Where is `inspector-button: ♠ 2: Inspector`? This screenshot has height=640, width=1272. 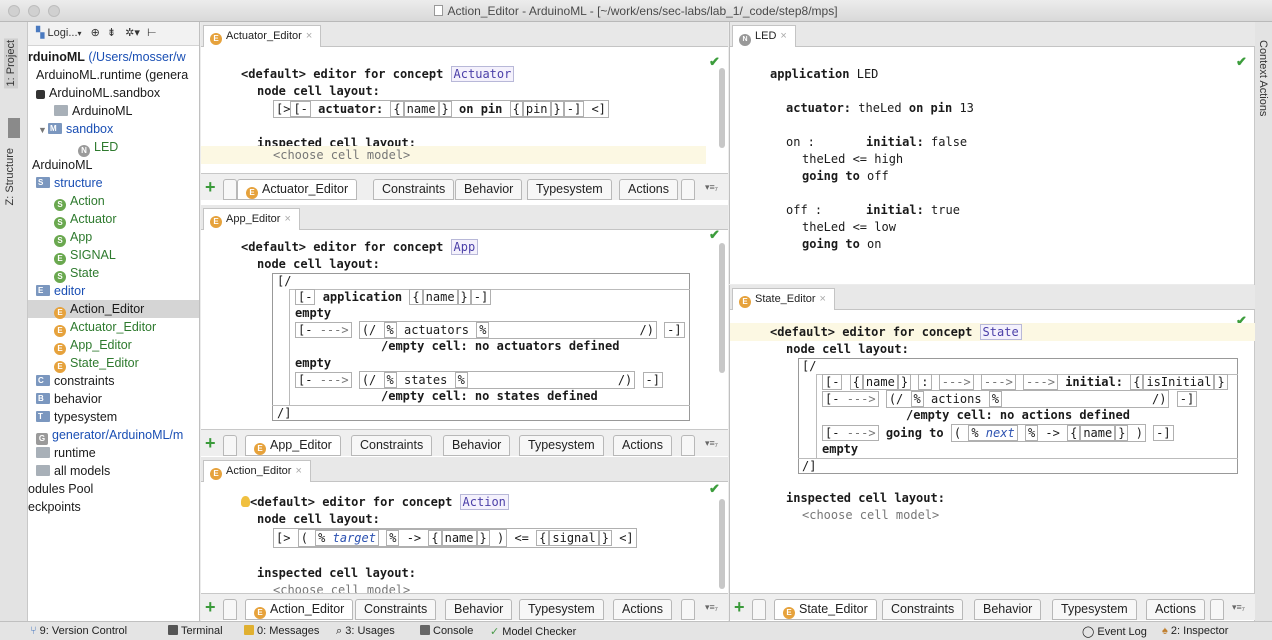 inspector-button: ♠ 2: Inspector is located at coordinates (1195, 631).